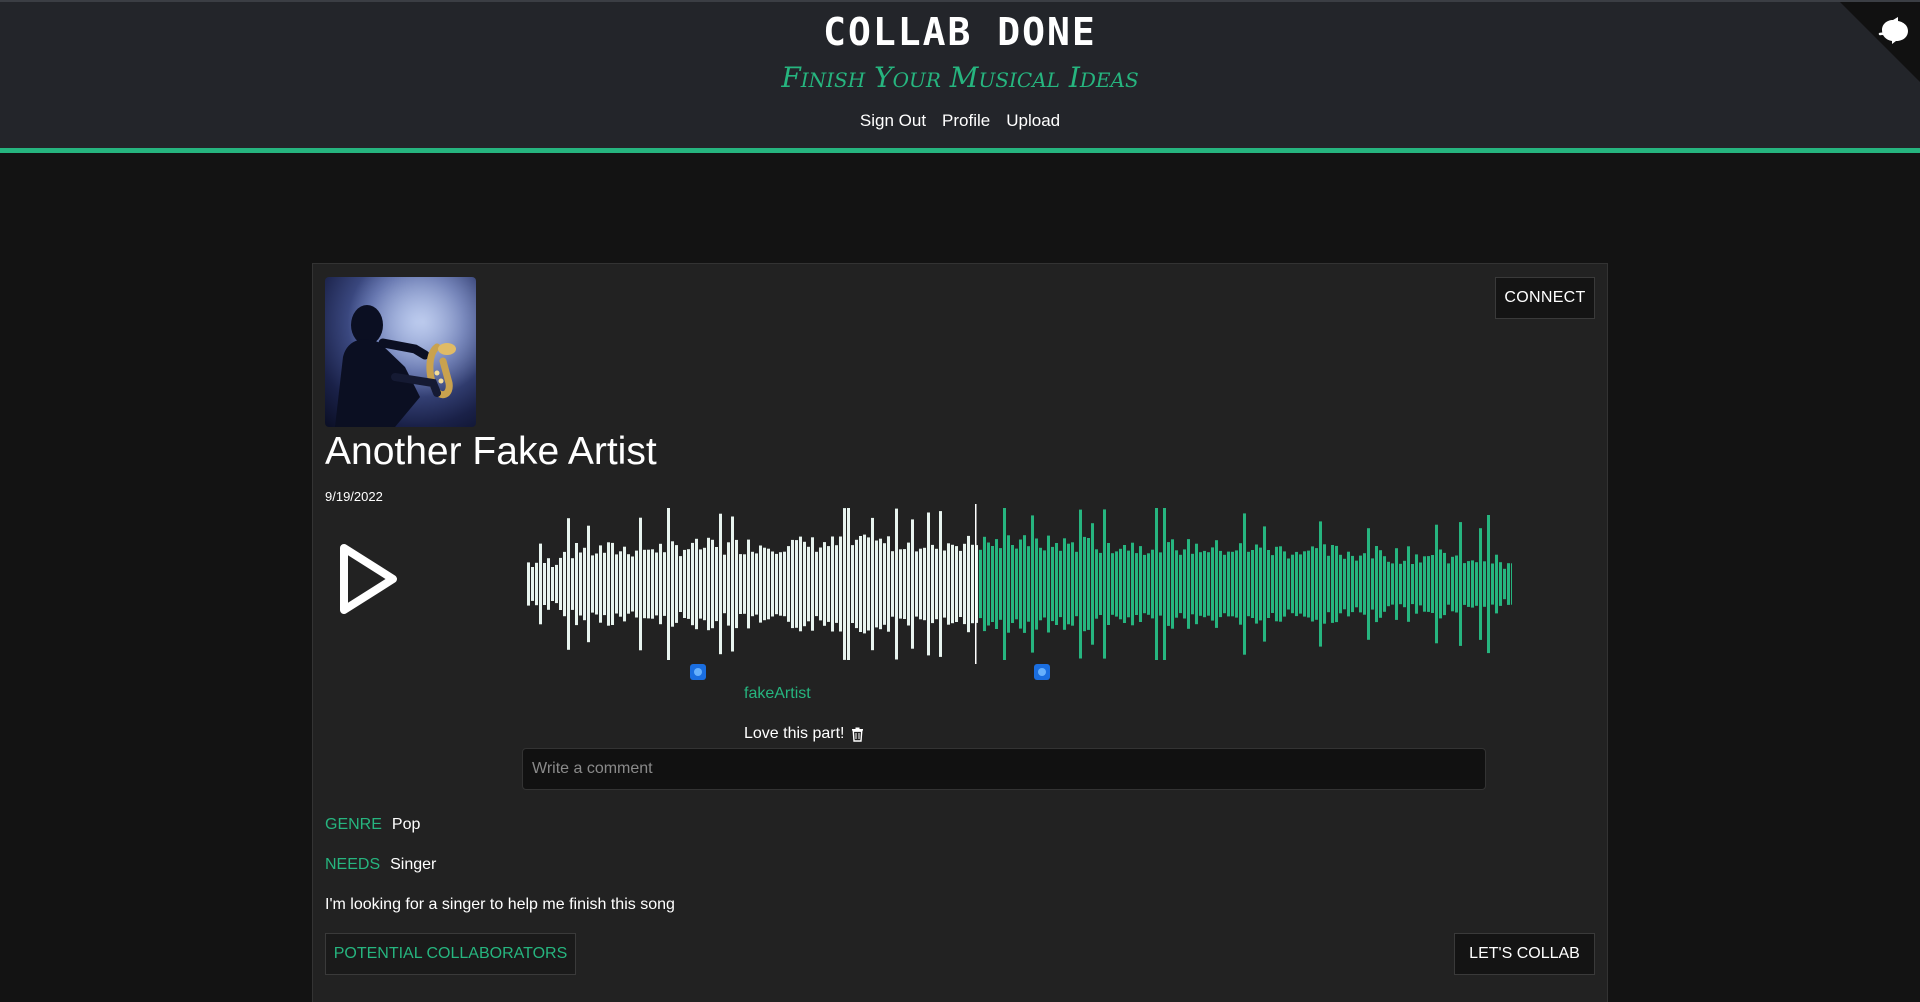 The image size is (1920, 1002). What do you see at coordinates (1893, 30) in the screenshot?
I see `octocat-icon` at bounding box center [1893, 30].